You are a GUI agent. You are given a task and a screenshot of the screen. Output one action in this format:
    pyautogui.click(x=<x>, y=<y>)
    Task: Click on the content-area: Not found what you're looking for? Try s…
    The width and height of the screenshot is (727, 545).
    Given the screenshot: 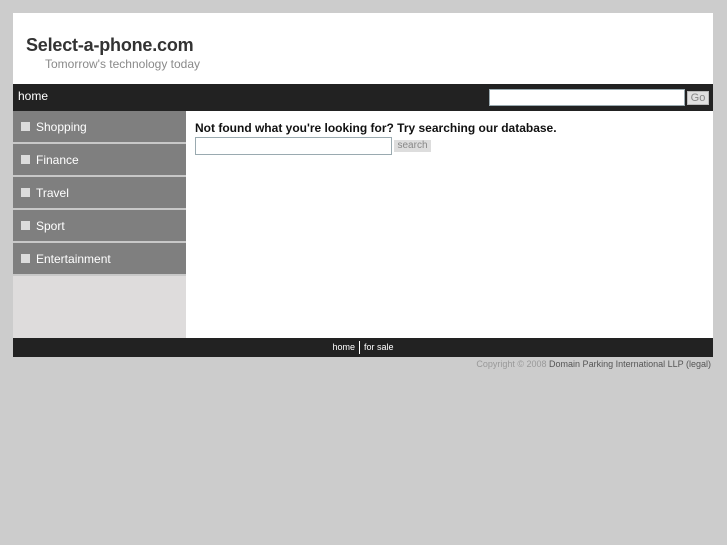 What is the action you would take?
    pyautogui.click(x=376, y=138)
    